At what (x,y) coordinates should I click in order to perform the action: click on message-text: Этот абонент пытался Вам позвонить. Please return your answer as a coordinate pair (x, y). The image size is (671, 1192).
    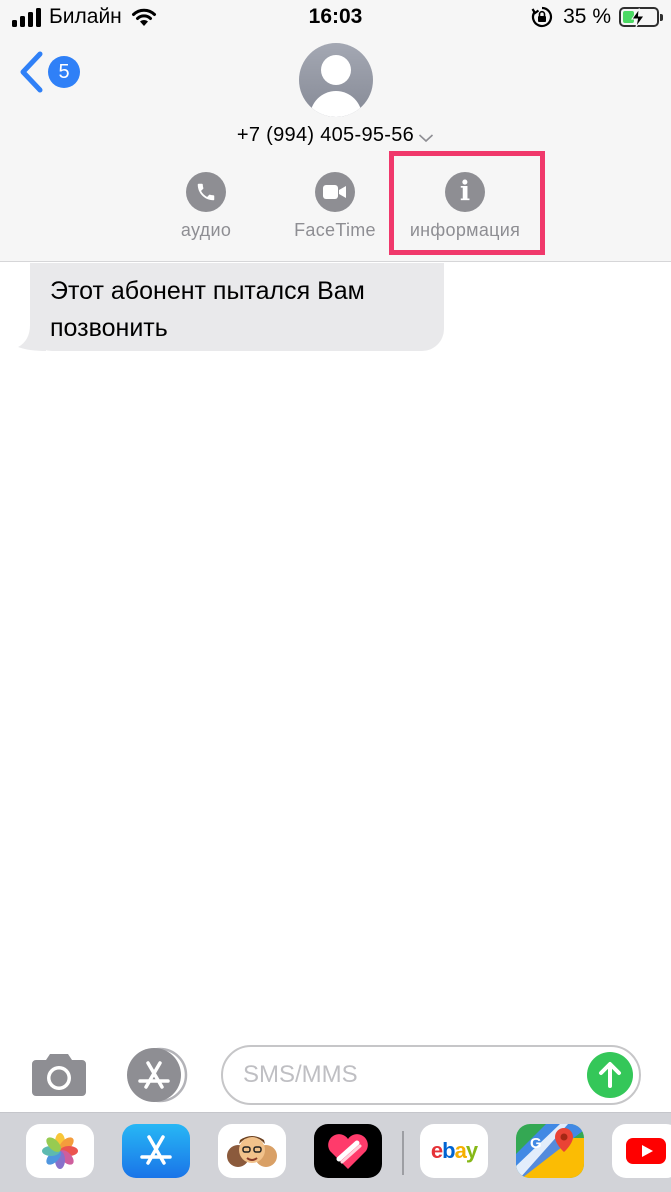
    Looking at the image, I should click on (207, 309).